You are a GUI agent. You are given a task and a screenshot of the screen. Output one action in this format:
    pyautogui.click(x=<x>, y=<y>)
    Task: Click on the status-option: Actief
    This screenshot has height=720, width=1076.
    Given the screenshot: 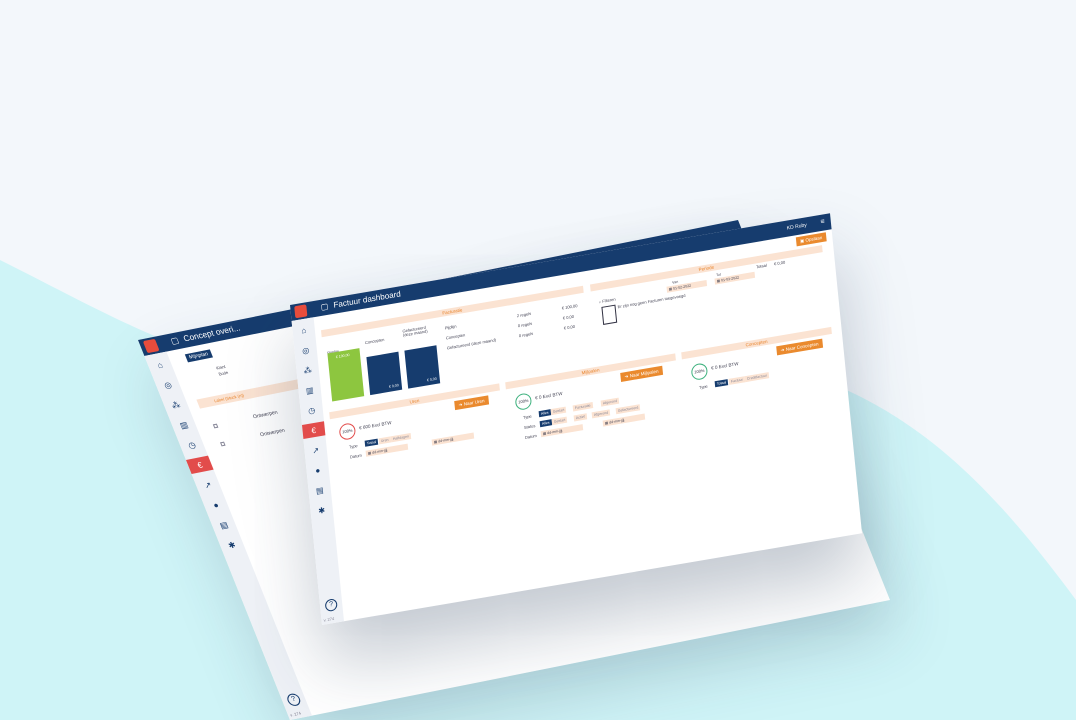 What is the action you would take?
    pyautogui.click(x=580, y=417)
    